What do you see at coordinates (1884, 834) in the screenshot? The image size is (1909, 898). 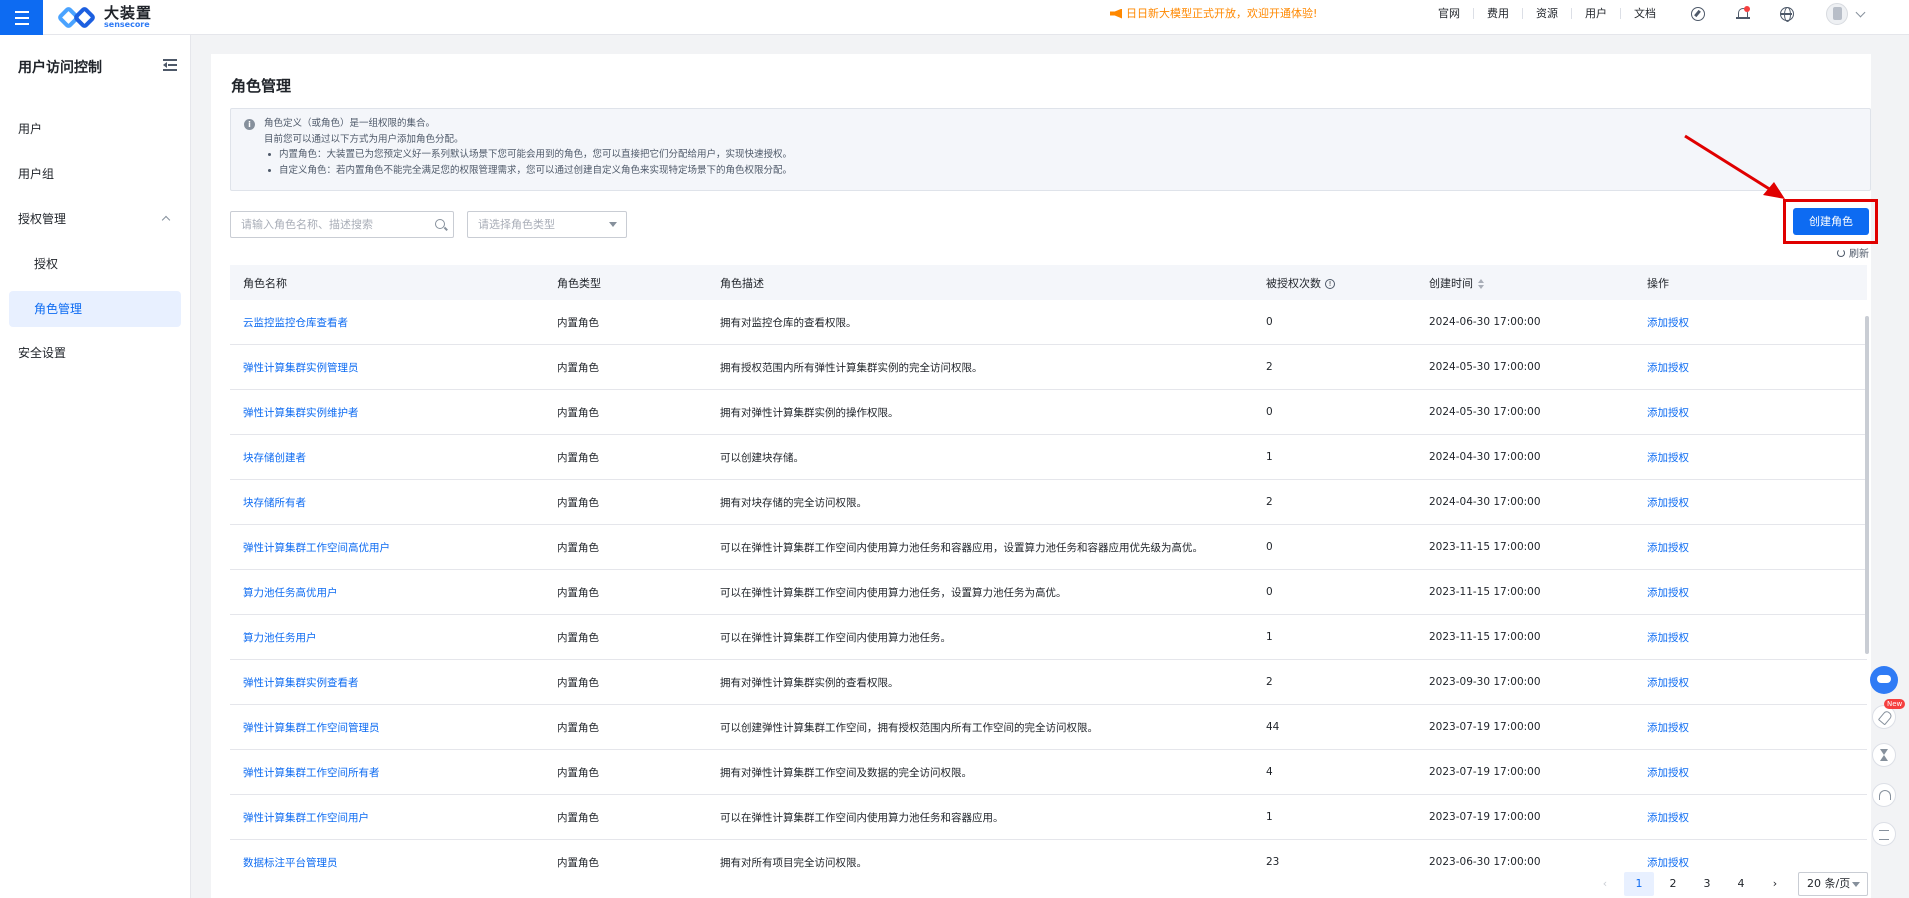 I see `menu-collapse-icon` at bounding box center [1884, 834].